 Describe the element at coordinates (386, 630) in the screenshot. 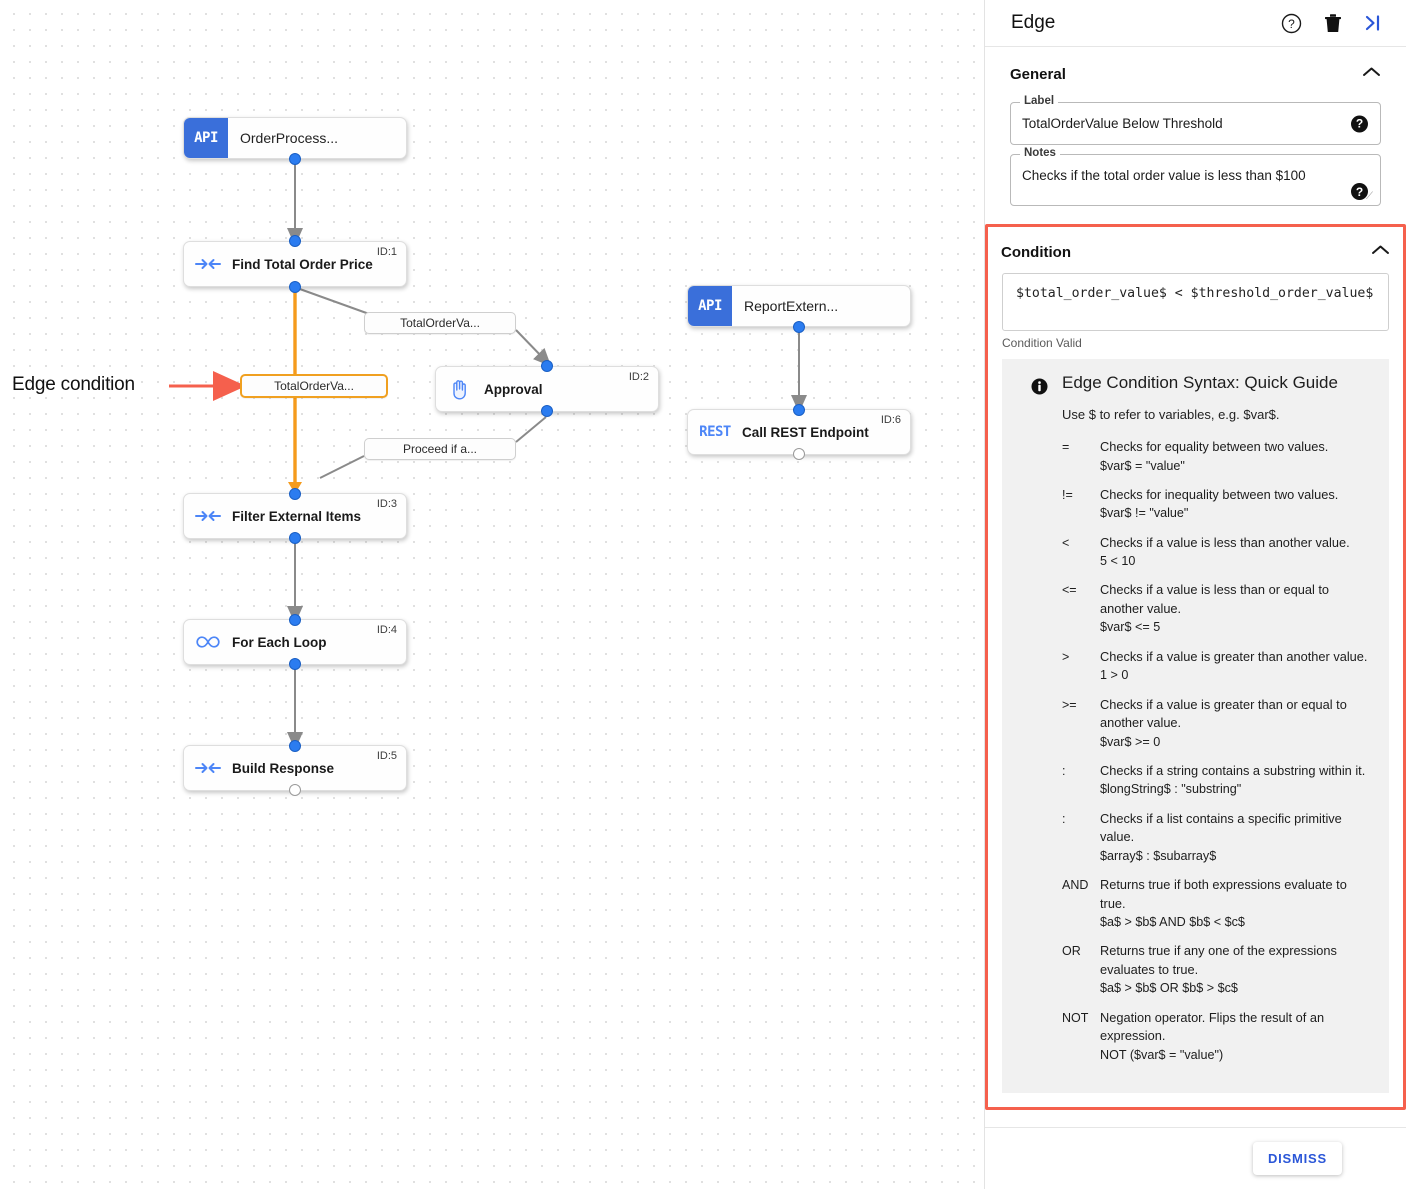

I see `node-id-badge: ID:4` at that location.